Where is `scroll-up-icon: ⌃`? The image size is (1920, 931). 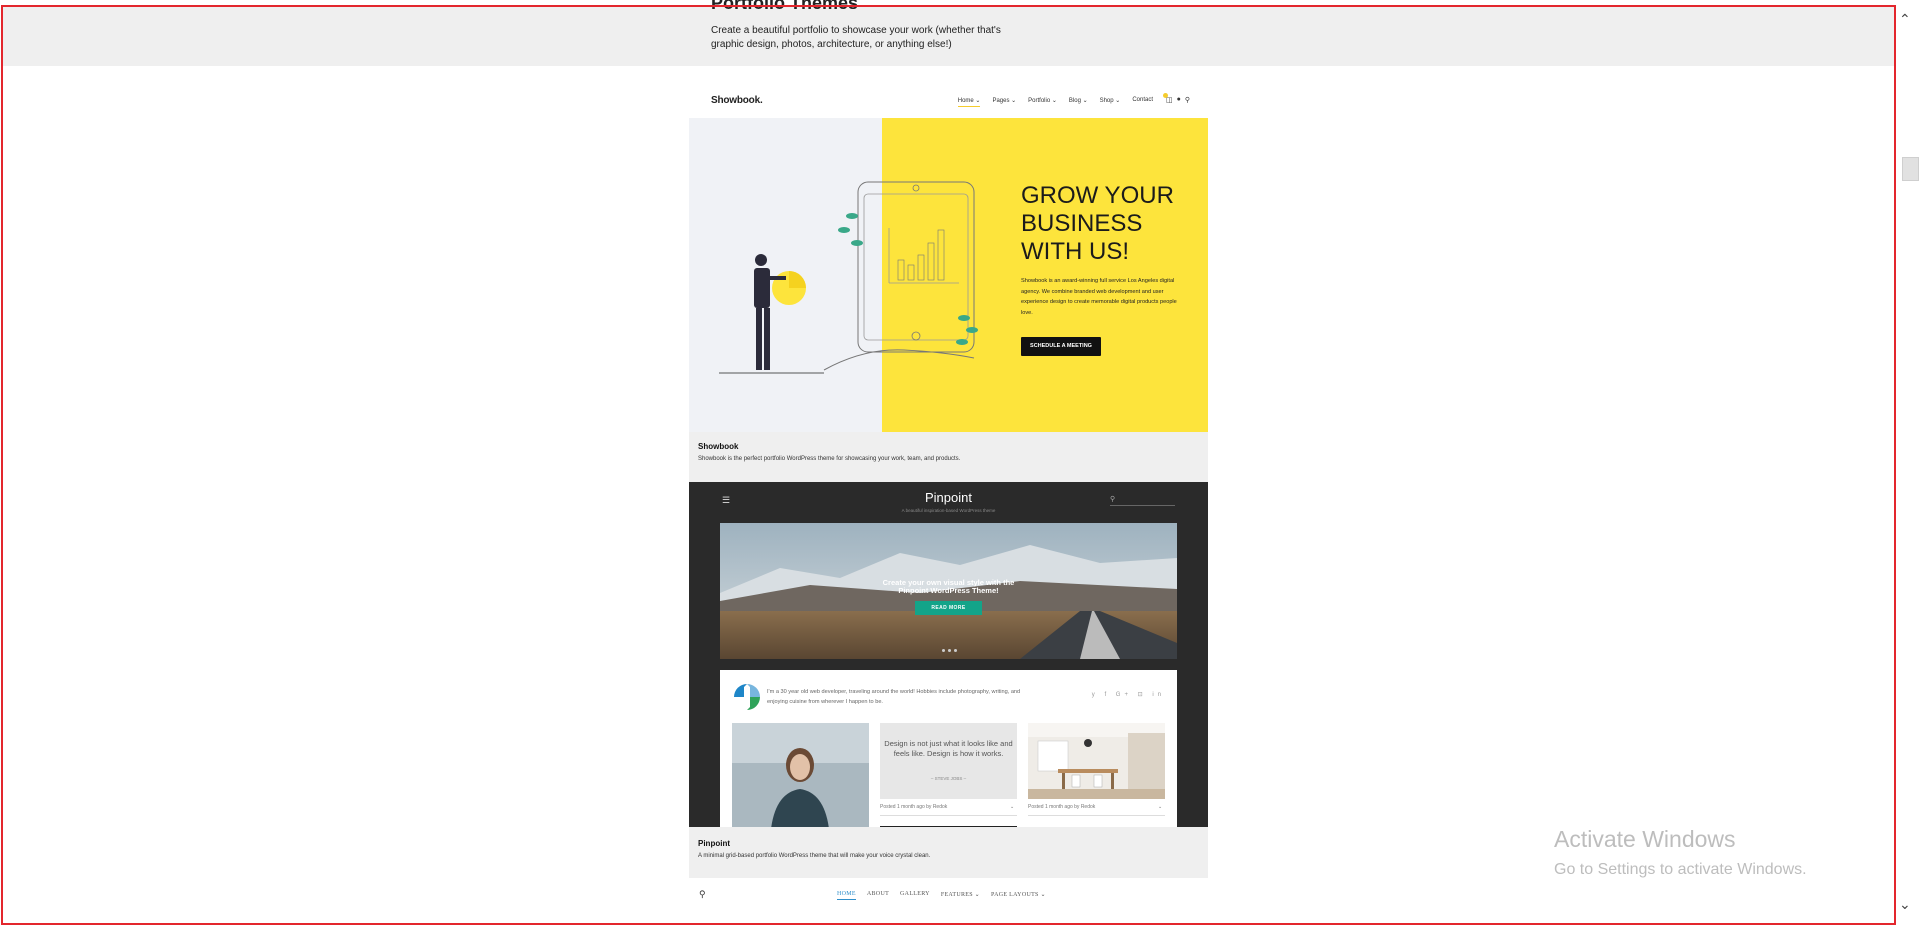
scroll-up-icon: ⌃ is located at coordinates (1905, 19).